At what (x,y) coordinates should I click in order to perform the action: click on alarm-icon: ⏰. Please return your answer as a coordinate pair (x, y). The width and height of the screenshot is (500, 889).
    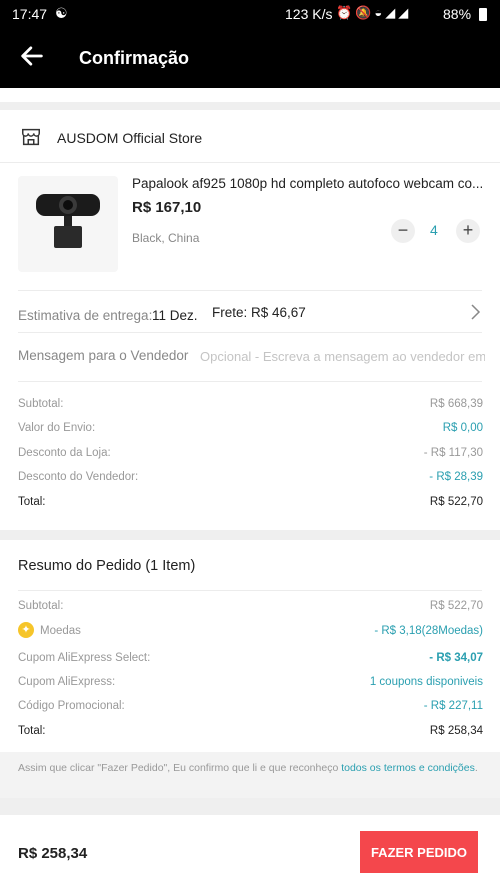
    Looking at the image, I should click on (346, 12).